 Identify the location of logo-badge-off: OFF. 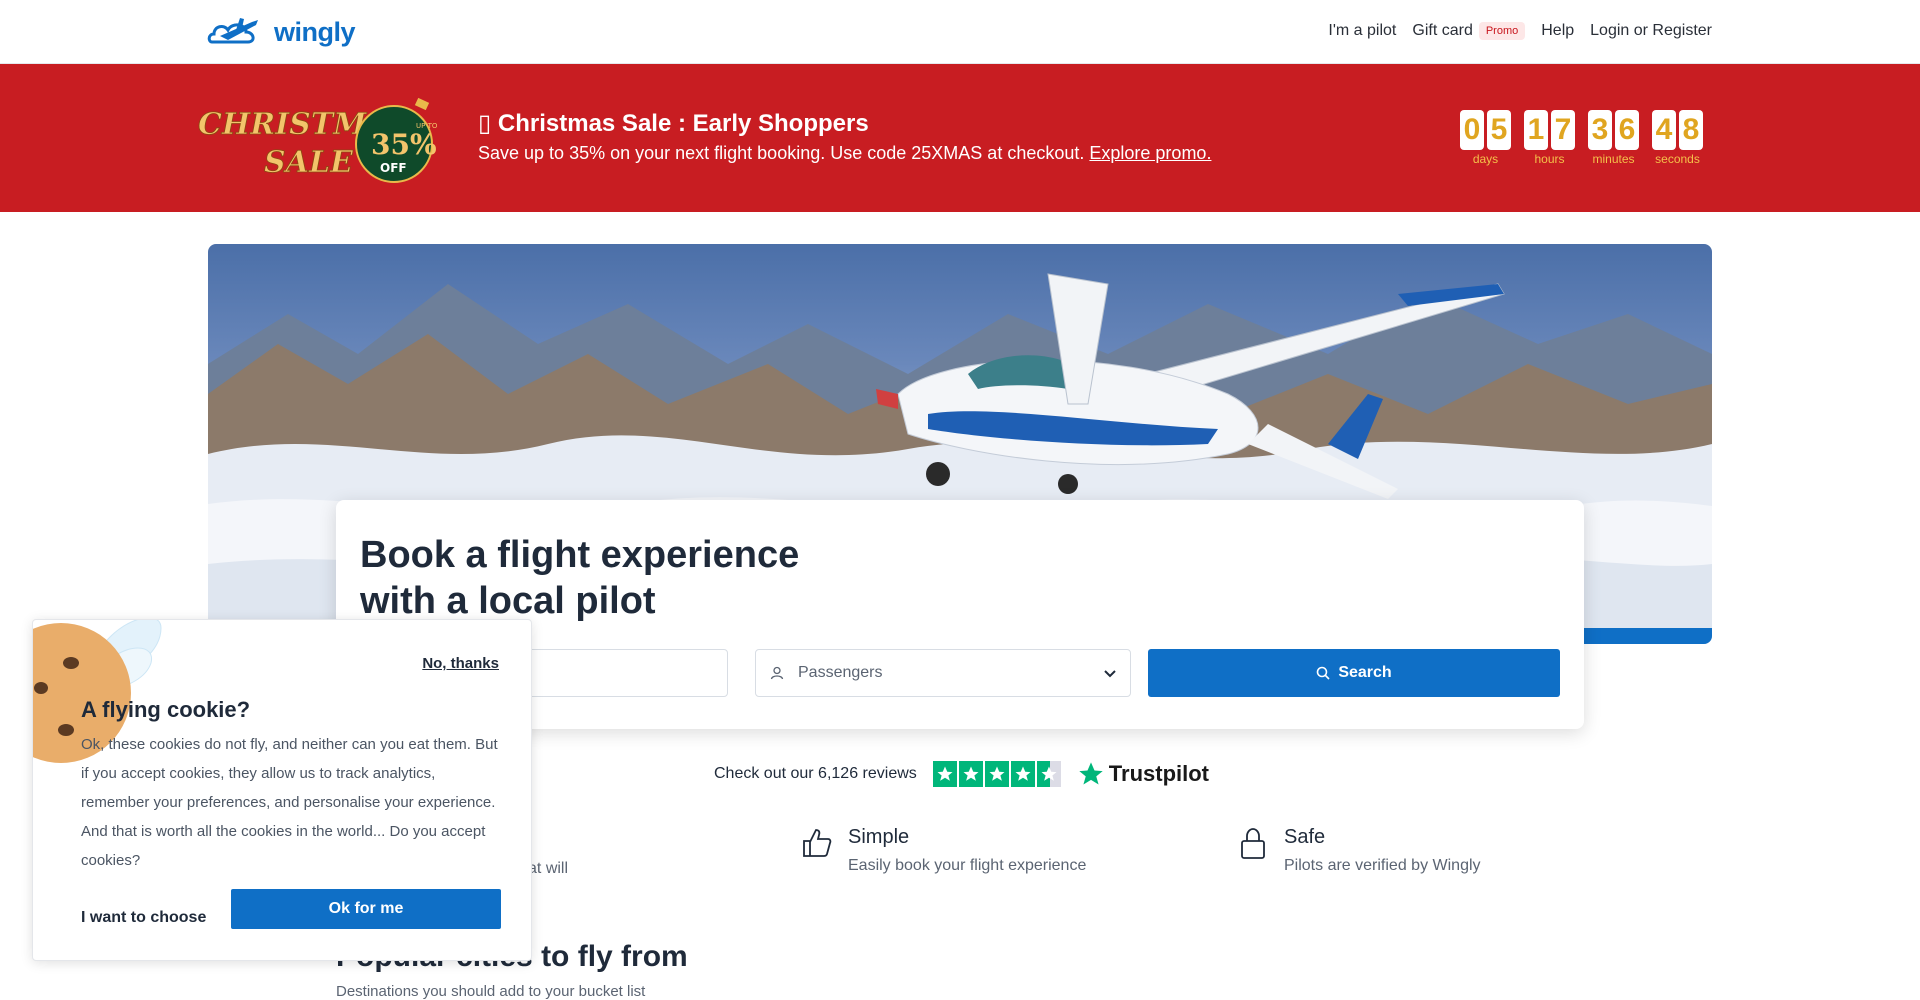
(393, 168).